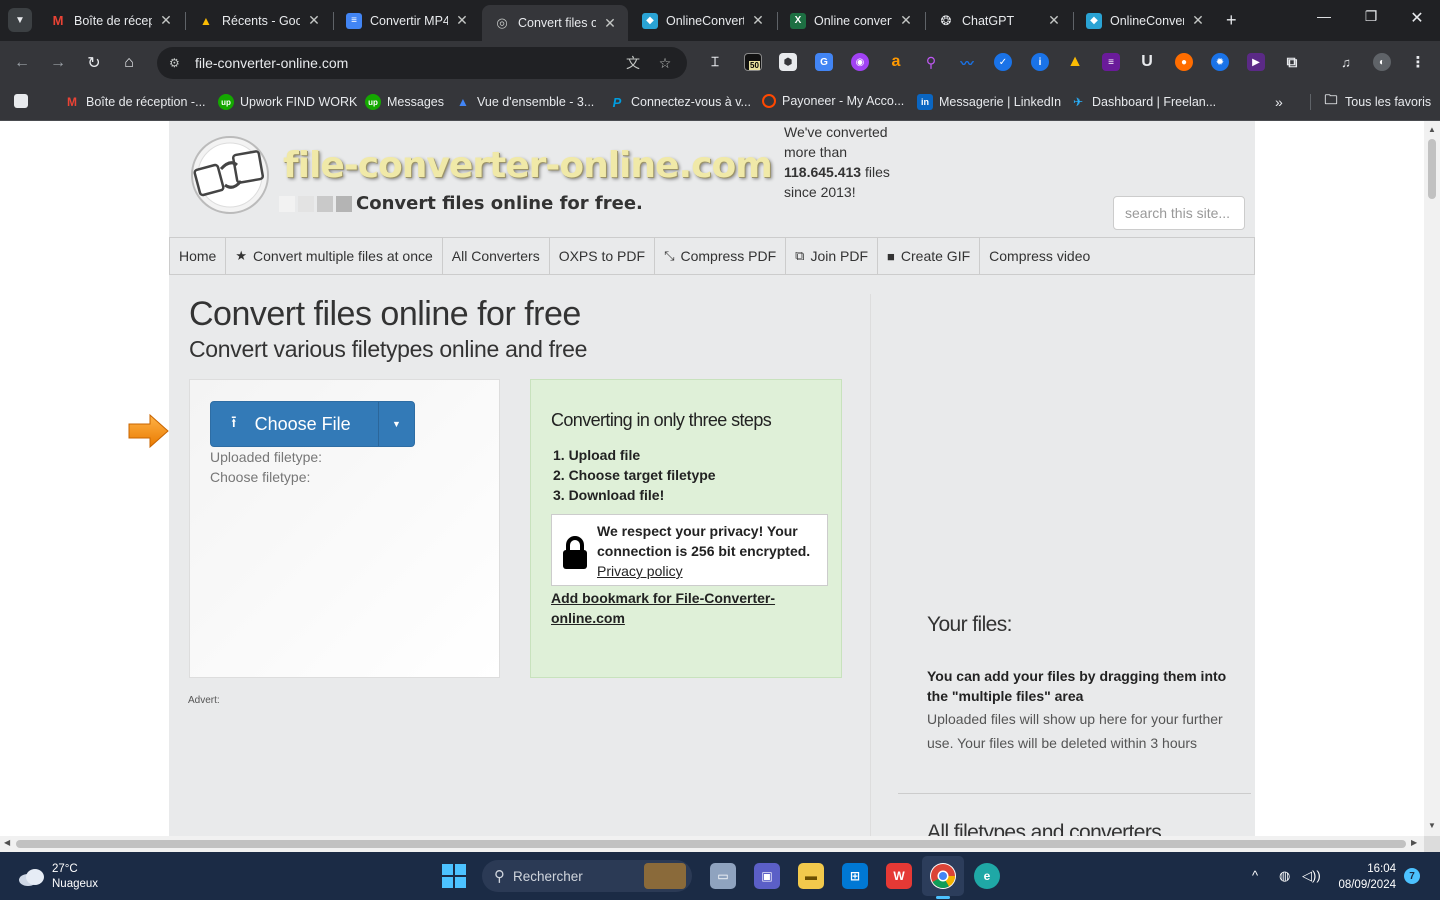 The height and width of the screenshot is (900, 1440). Describe the element at coordinates (665, 63) in the screenshot. I see `bookmark-star-icon: ☆` at that location.